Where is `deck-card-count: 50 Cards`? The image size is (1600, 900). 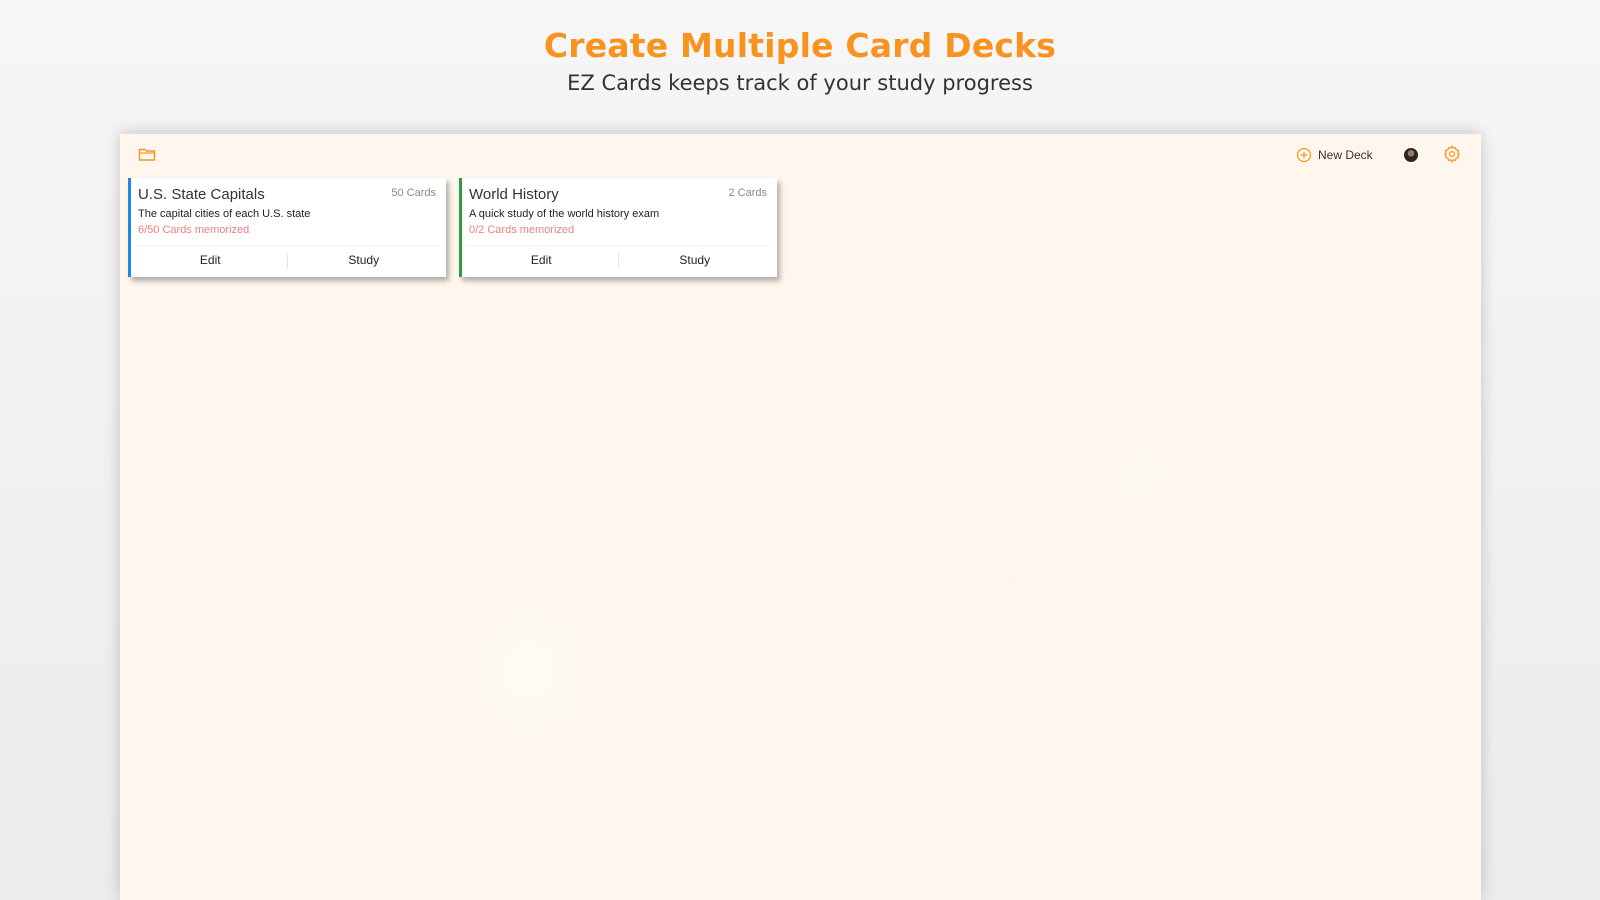
deck-card-count: 50 Cards is located at coordinates (413, 193).